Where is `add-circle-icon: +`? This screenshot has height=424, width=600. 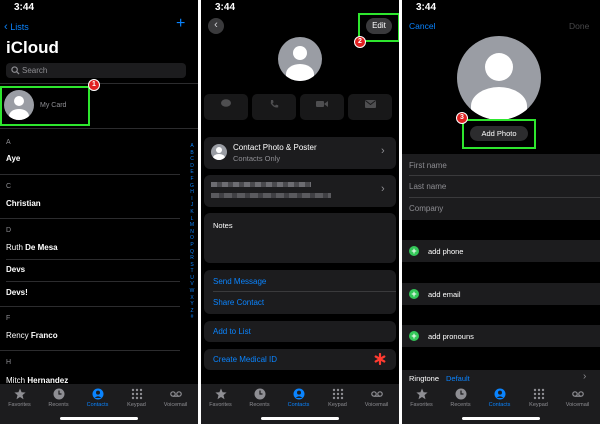
add-circle-icon: + is located at coordinates (414, 336).